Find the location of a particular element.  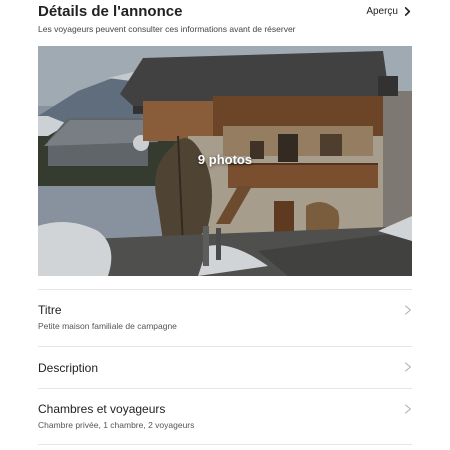

section-rooms-label: Chambres et voyageurs is located at coordinates (102, 409).